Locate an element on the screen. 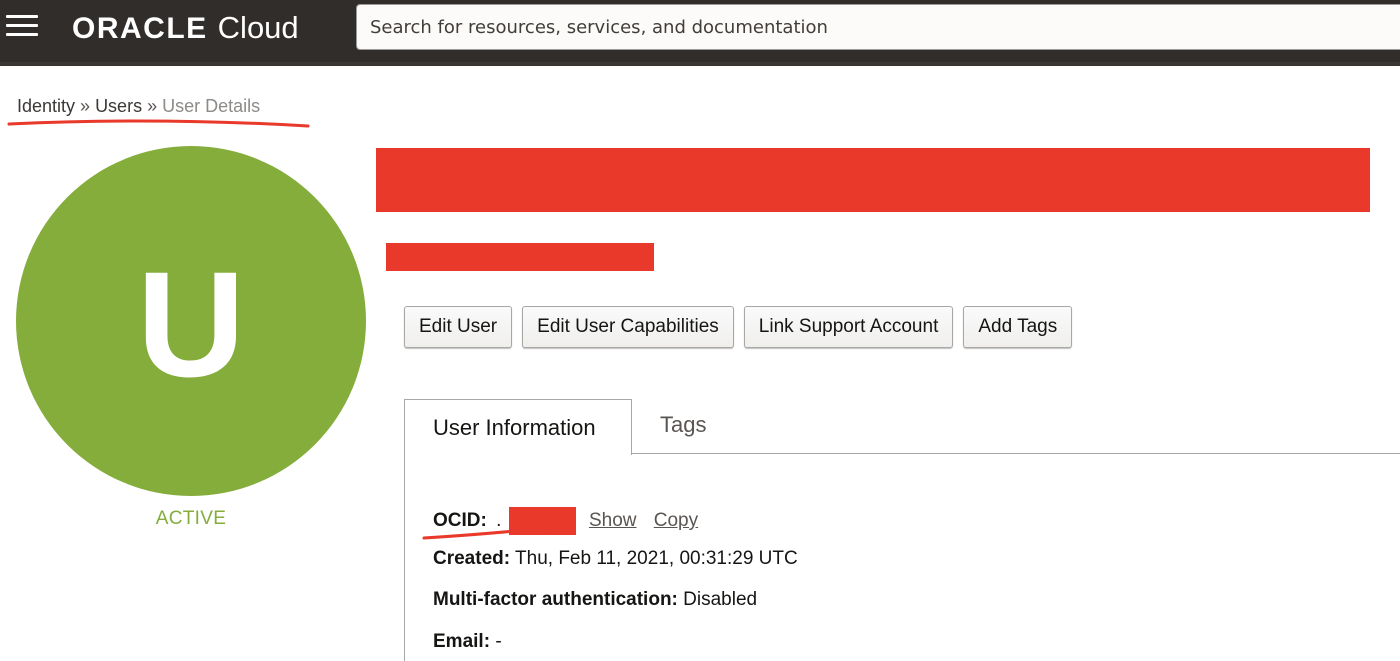 The height and width of the screenshot is (661, 1400). email-label: Email: is located at coordinates (462, 641).